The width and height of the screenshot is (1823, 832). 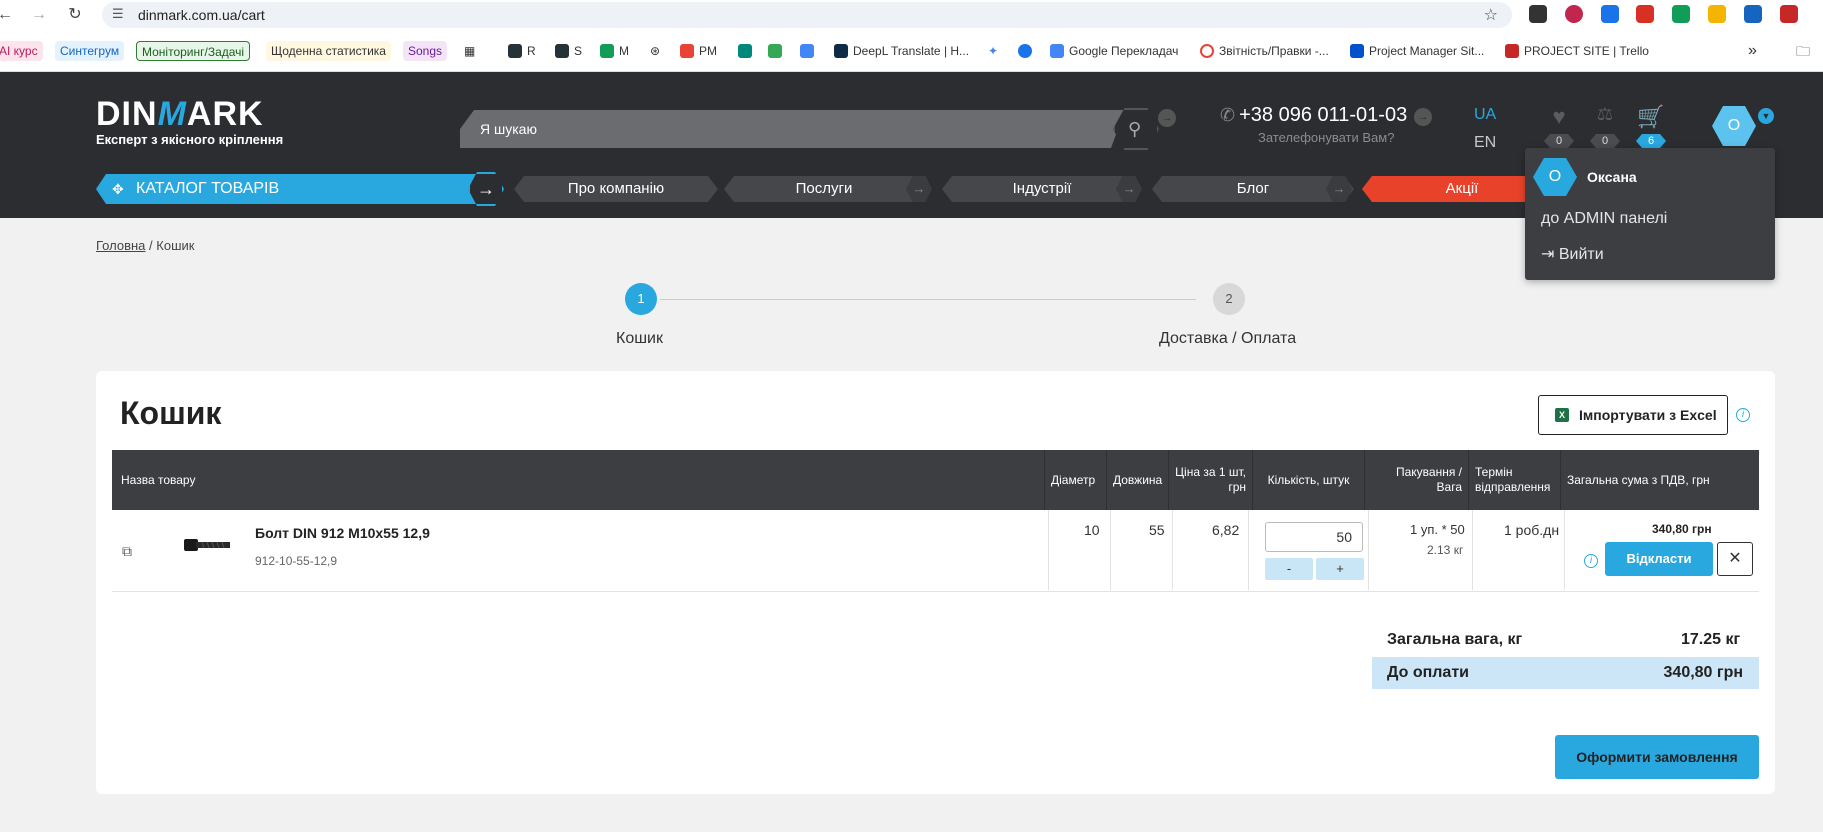 What do you see at coordinates (1550, 254) in the screenshot?
I see `logout-icon: ⇥` at bounding box center [1550, 254].